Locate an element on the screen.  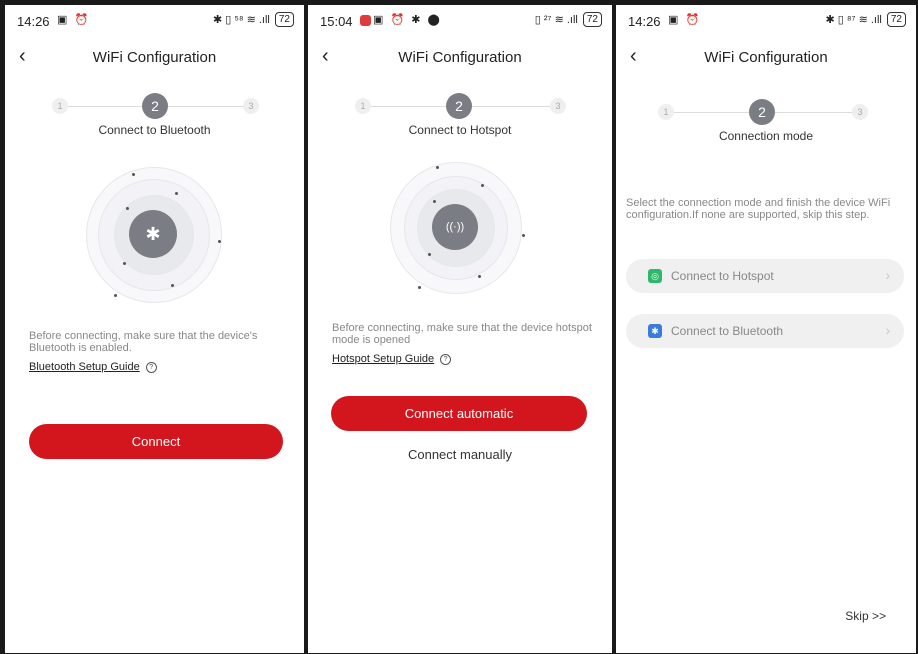
connect-button: Connect is located at coordinates (156, 441).